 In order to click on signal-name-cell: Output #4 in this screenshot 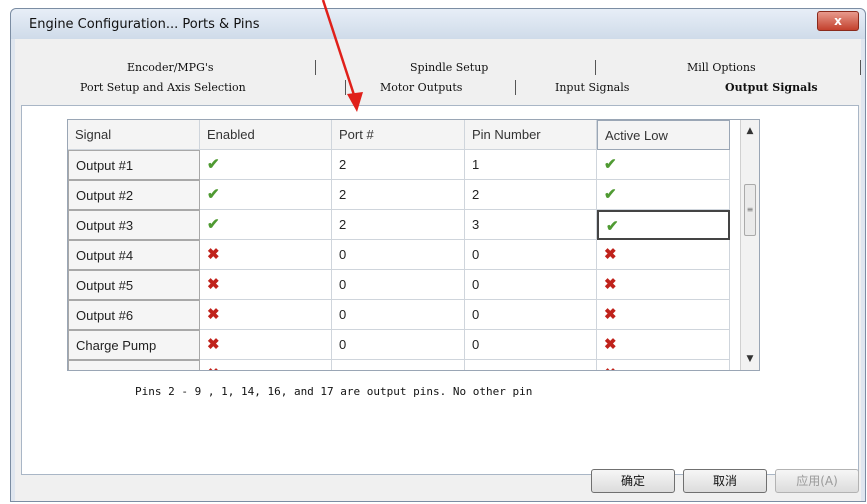, I will do `click(134, 255)`.